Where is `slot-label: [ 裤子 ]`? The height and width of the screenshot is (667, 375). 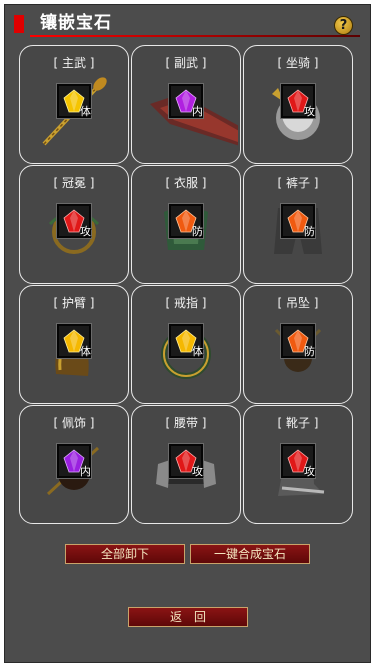 slot-label: [ 裤子 ] is located at coordinates (298, 183).